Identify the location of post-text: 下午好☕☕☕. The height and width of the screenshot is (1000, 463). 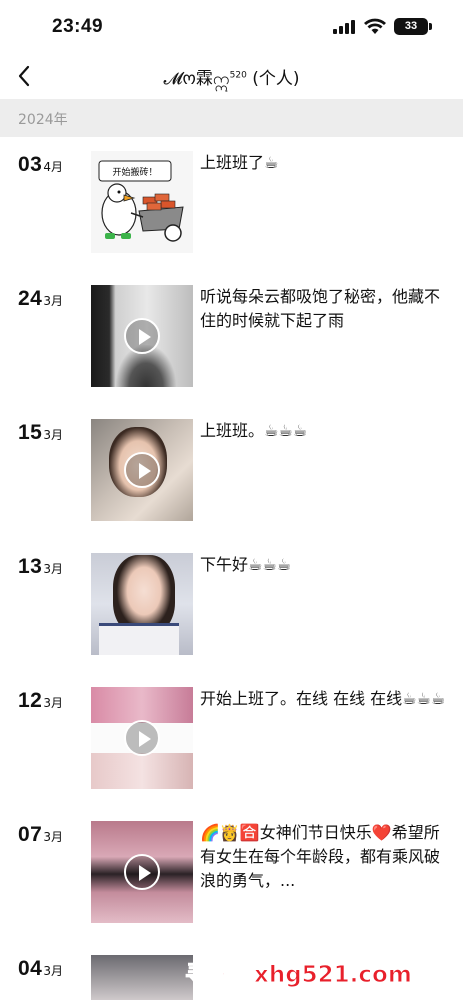
(246, 564).